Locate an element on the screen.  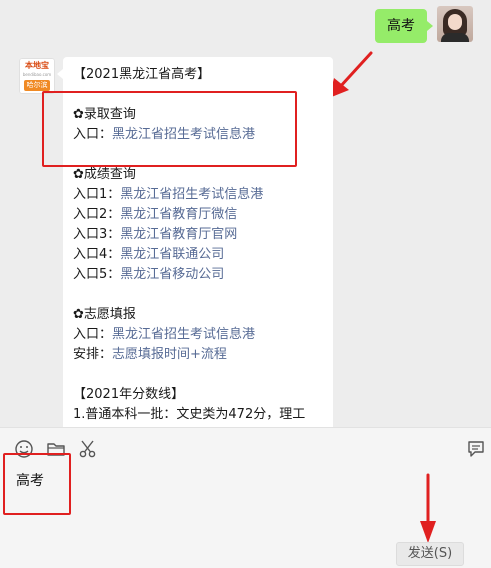
application-schedule: 安排：志愿填报时间+流程 is located at coordinates (198, 355).